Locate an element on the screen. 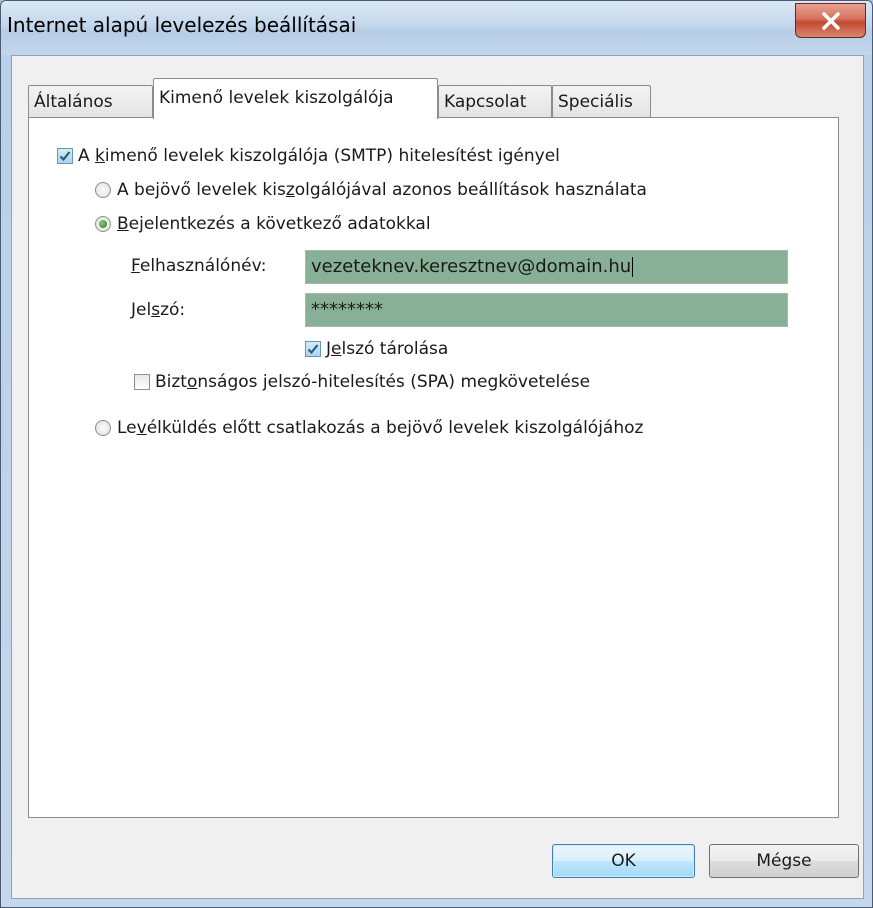 The image size is (873, 908). window-title: Internet alapú levelezés beállításai is located at coordinates (182, 25).